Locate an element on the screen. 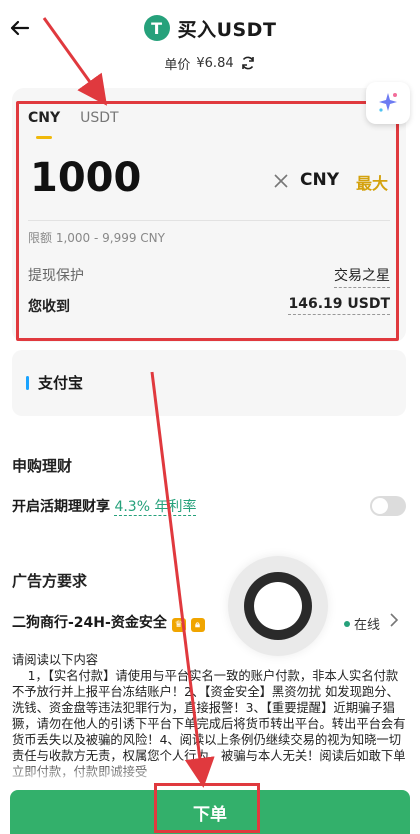 This screenshot has height=834, width=420. advertiser-section-title: 广告方要求 is located at coordinates (50, 581).